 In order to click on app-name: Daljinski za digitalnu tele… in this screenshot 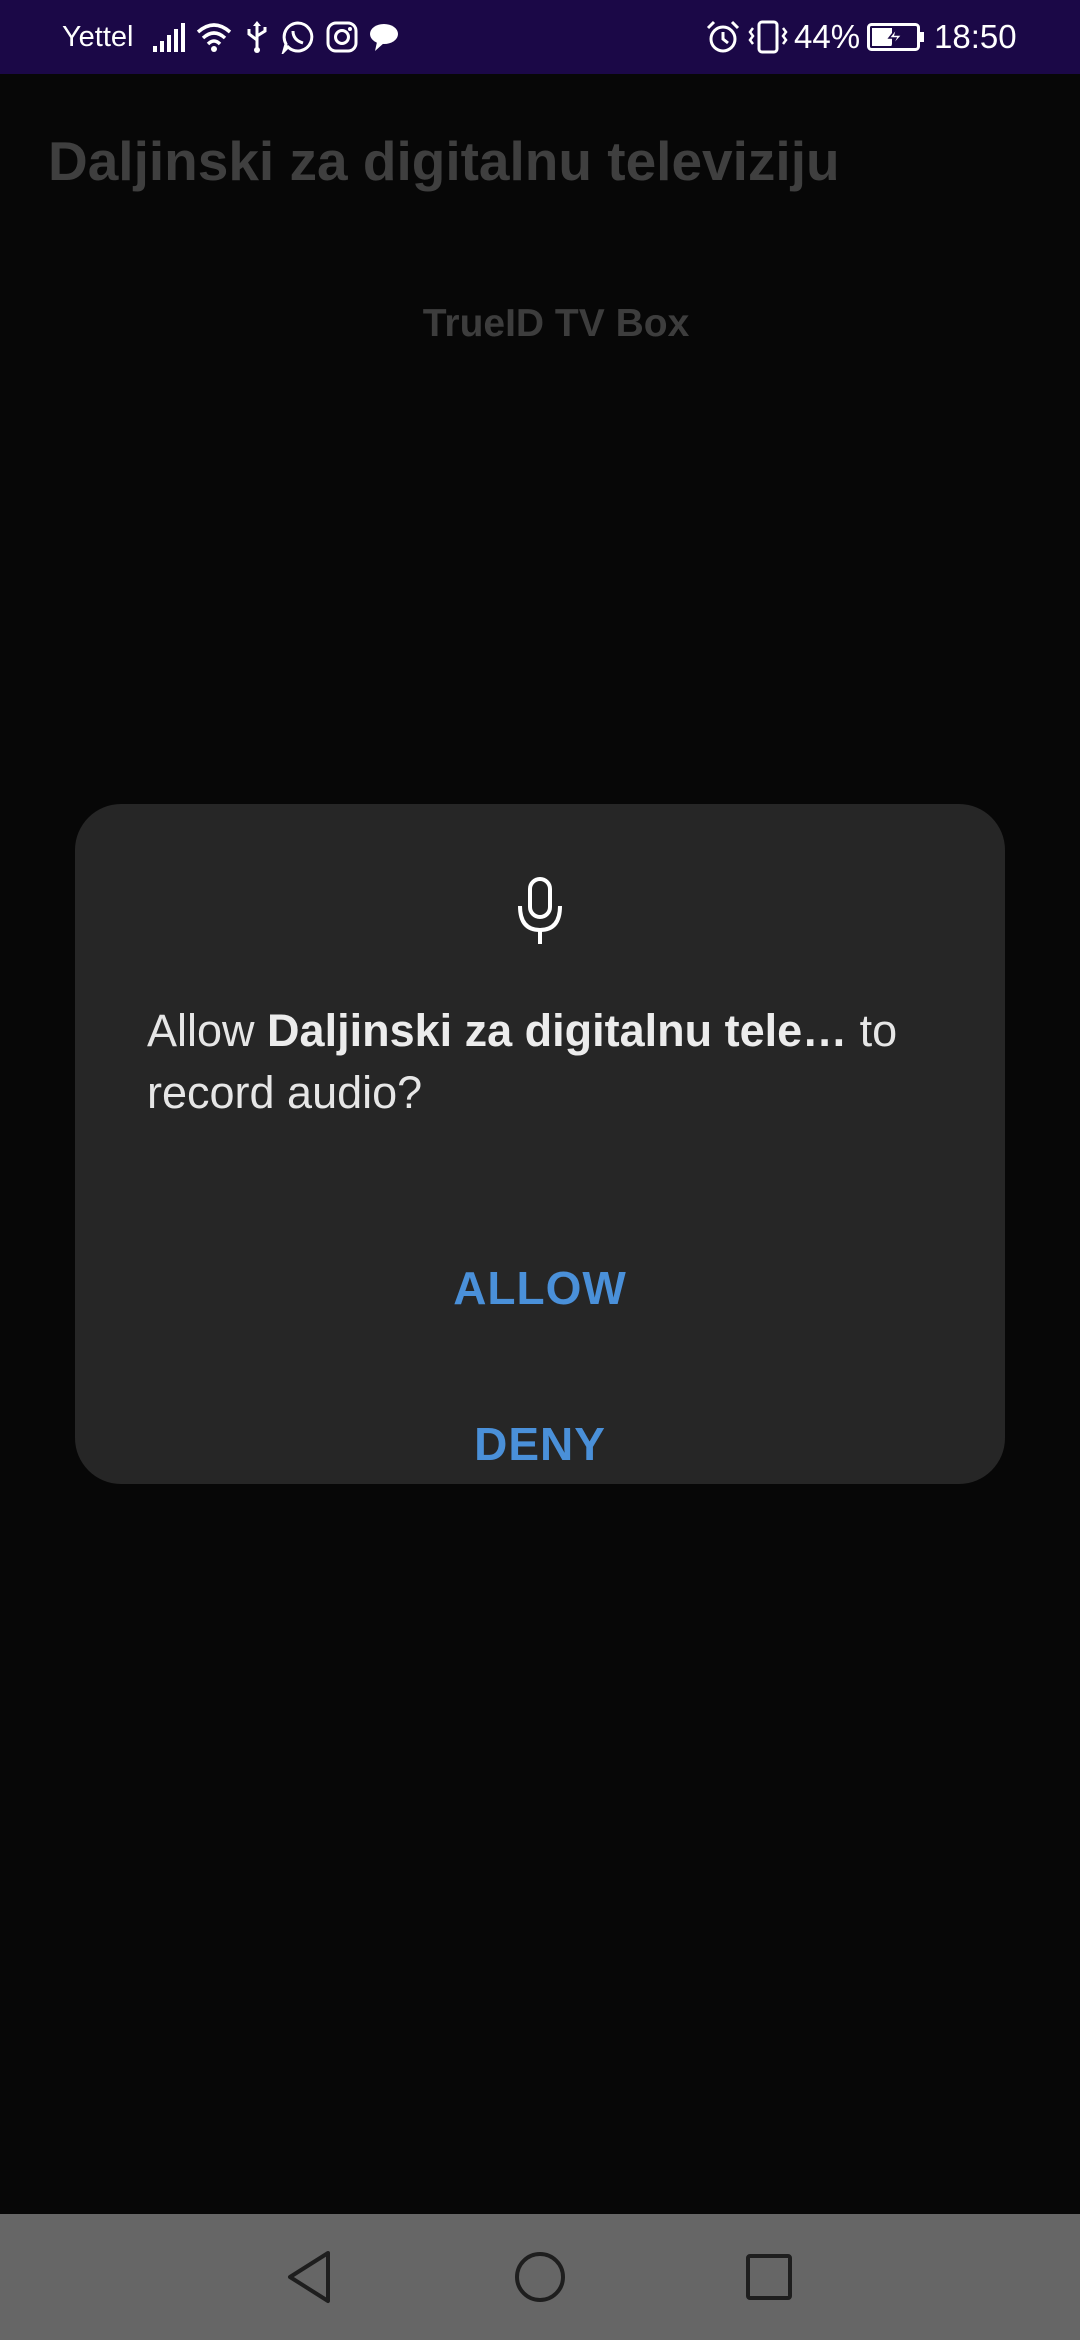, I will do `click(557, 1030)`.